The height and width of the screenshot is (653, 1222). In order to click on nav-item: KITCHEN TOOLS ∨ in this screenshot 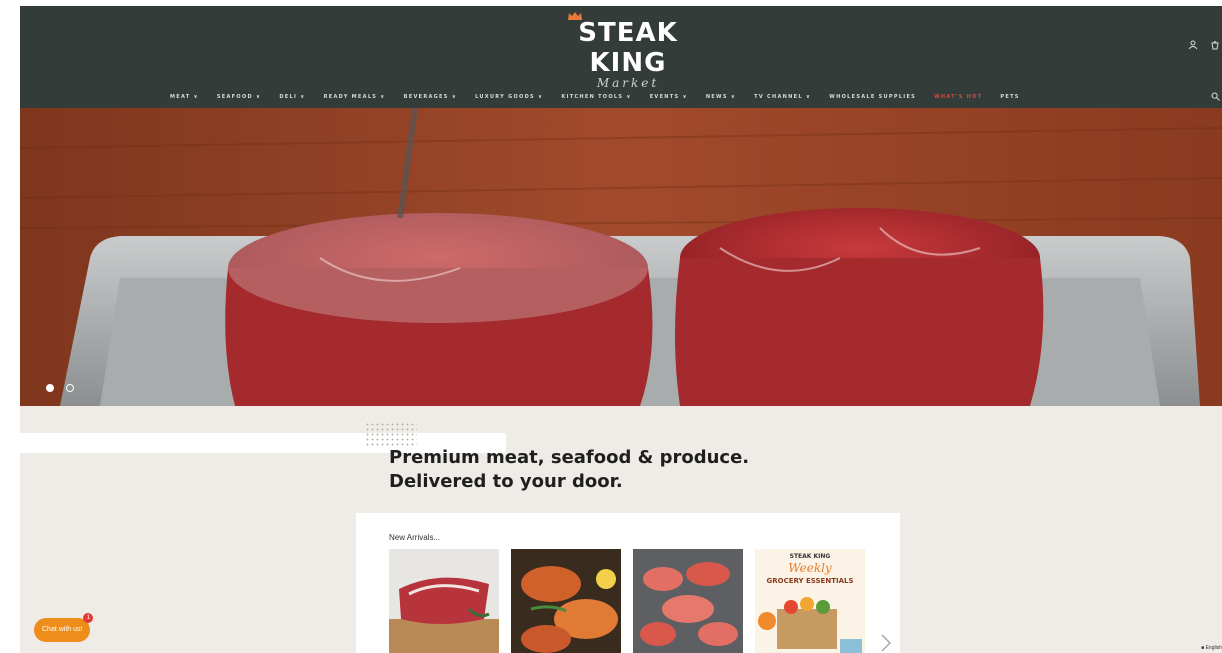, I will do `click(596, 97)`.